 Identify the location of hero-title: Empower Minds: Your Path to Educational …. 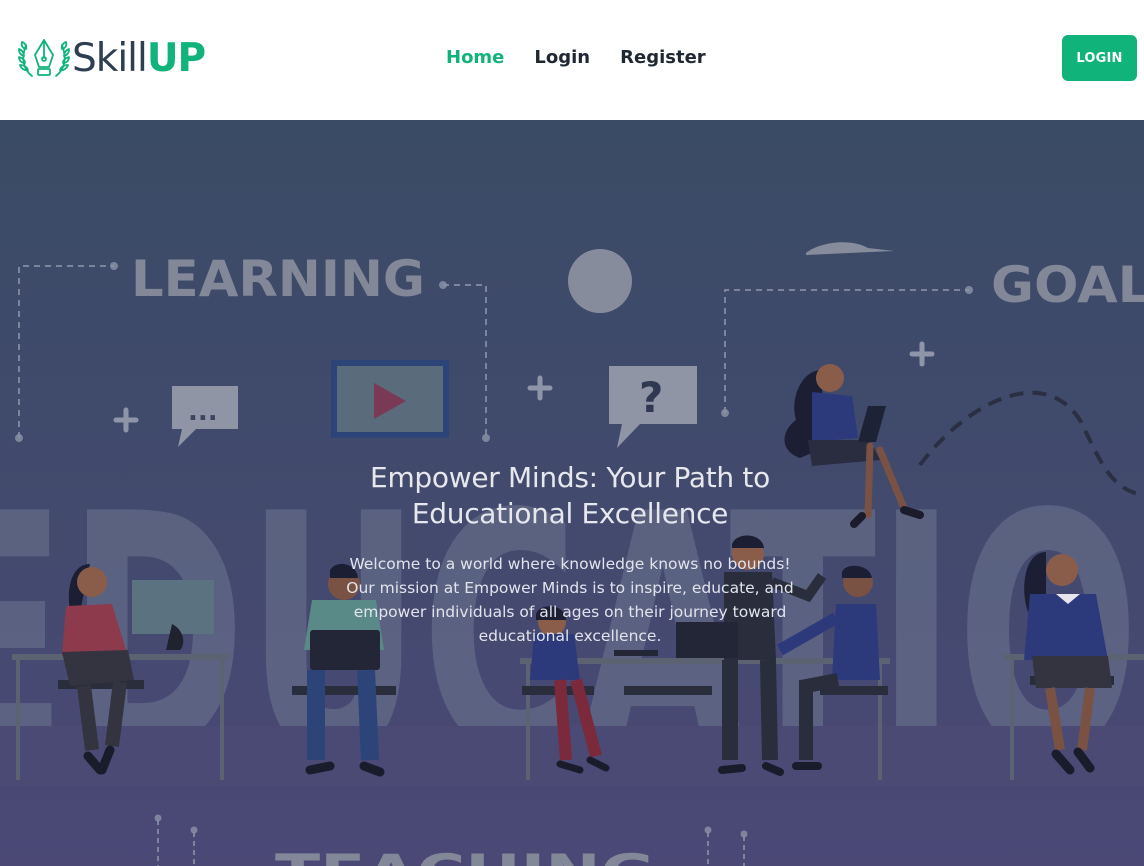
(570, 496).